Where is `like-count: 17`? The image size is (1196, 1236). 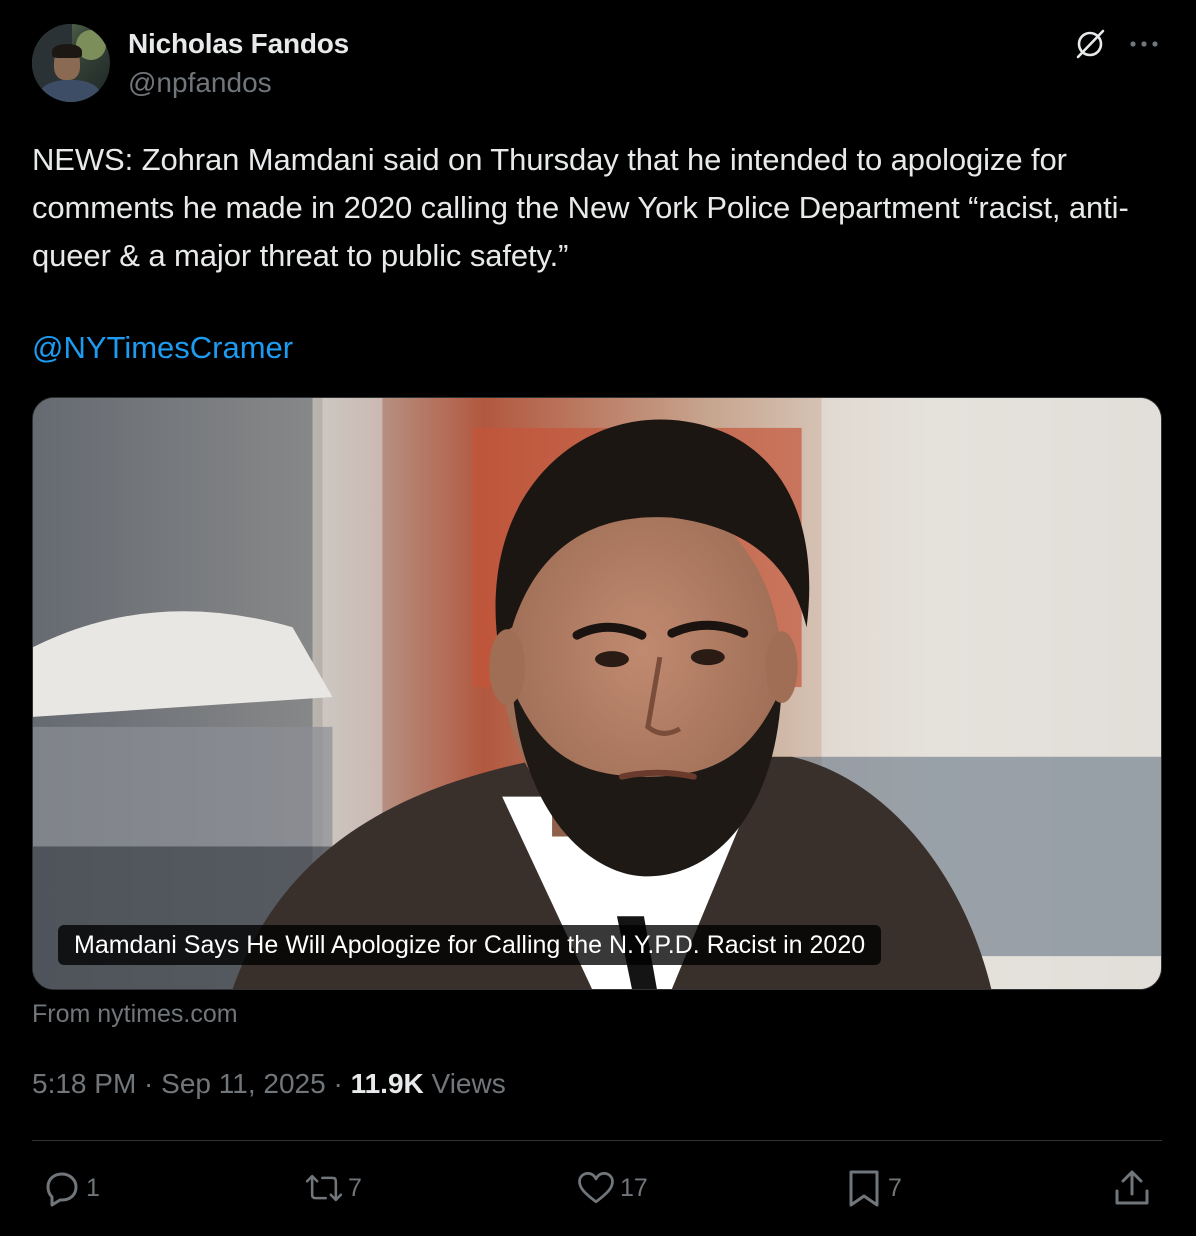 like-count: 17 is located at coordinates (634, 1187).